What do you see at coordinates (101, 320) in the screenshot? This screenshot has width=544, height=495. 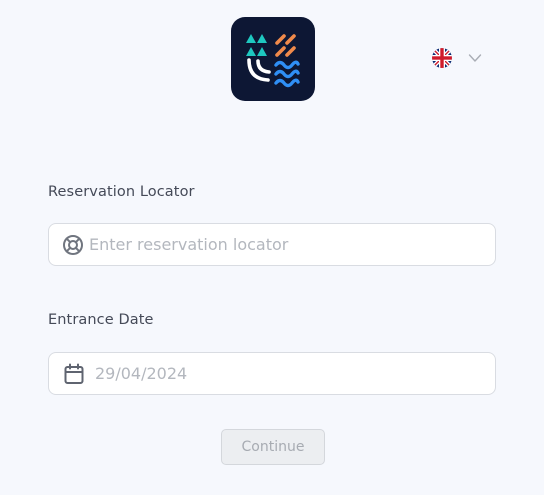 I see `entrance-date-label: Entrance Date` at bounding box center [101, 320].